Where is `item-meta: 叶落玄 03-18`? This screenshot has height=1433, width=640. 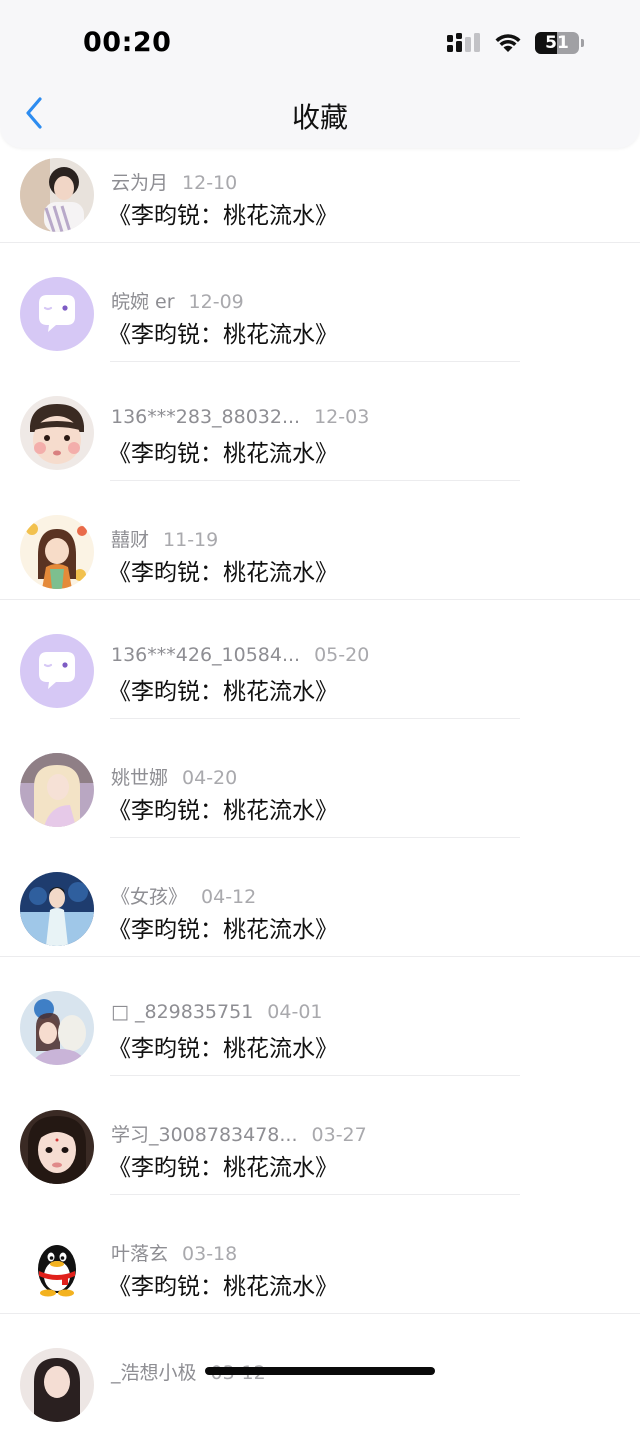 item-meta: 叶落玄 03-18 is located at coordinates (174, 1252).